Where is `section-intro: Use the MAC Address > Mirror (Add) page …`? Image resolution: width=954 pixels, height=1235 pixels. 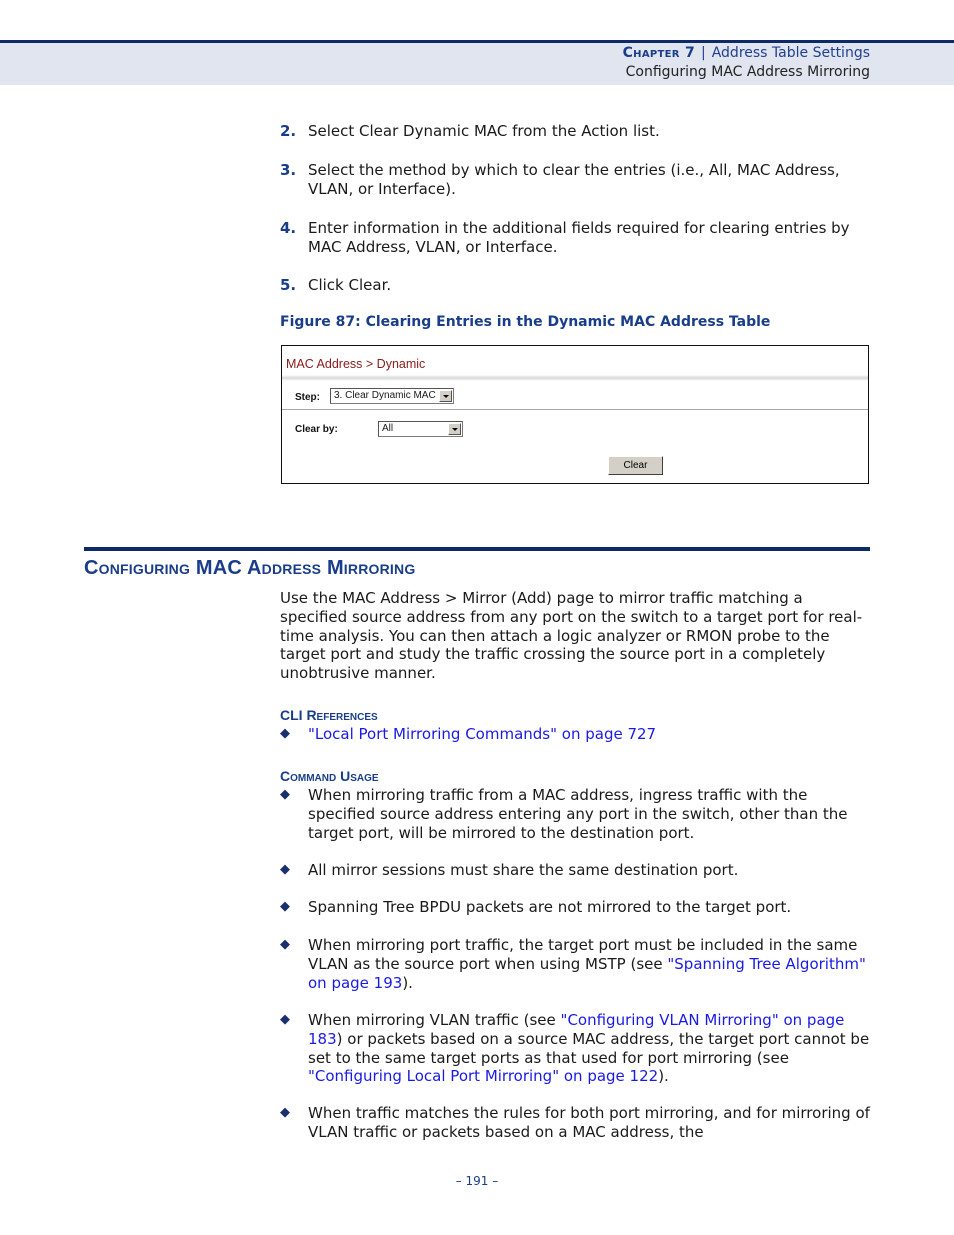 section-intro: Use the MAC Address > Mirror (Add) page … is located at coordinates (571, 636).